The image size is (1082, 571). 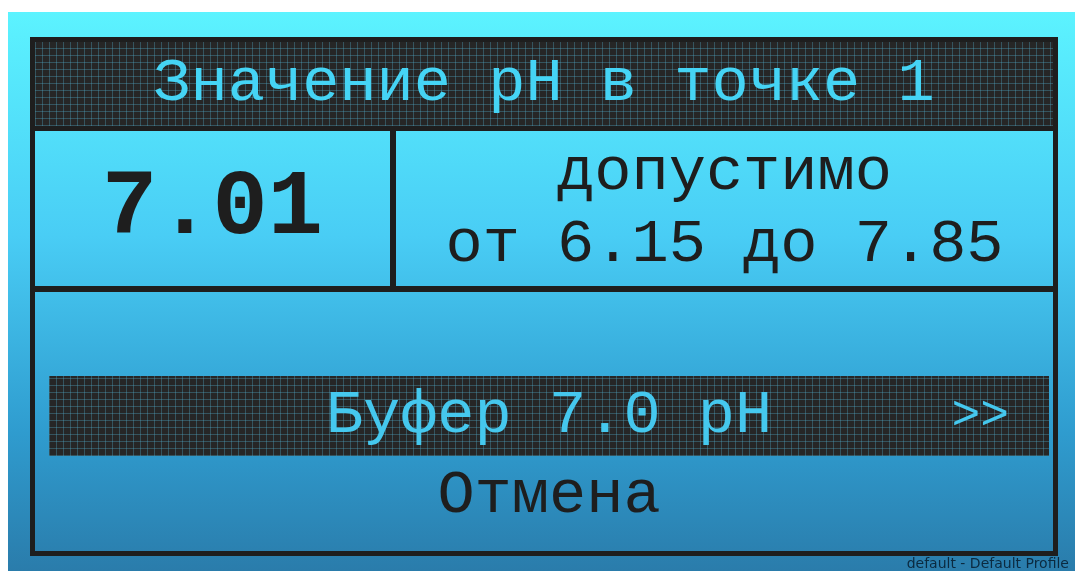 I want to click on limits-range: от 6.15 до 7.85, so click(x=724, y=244).